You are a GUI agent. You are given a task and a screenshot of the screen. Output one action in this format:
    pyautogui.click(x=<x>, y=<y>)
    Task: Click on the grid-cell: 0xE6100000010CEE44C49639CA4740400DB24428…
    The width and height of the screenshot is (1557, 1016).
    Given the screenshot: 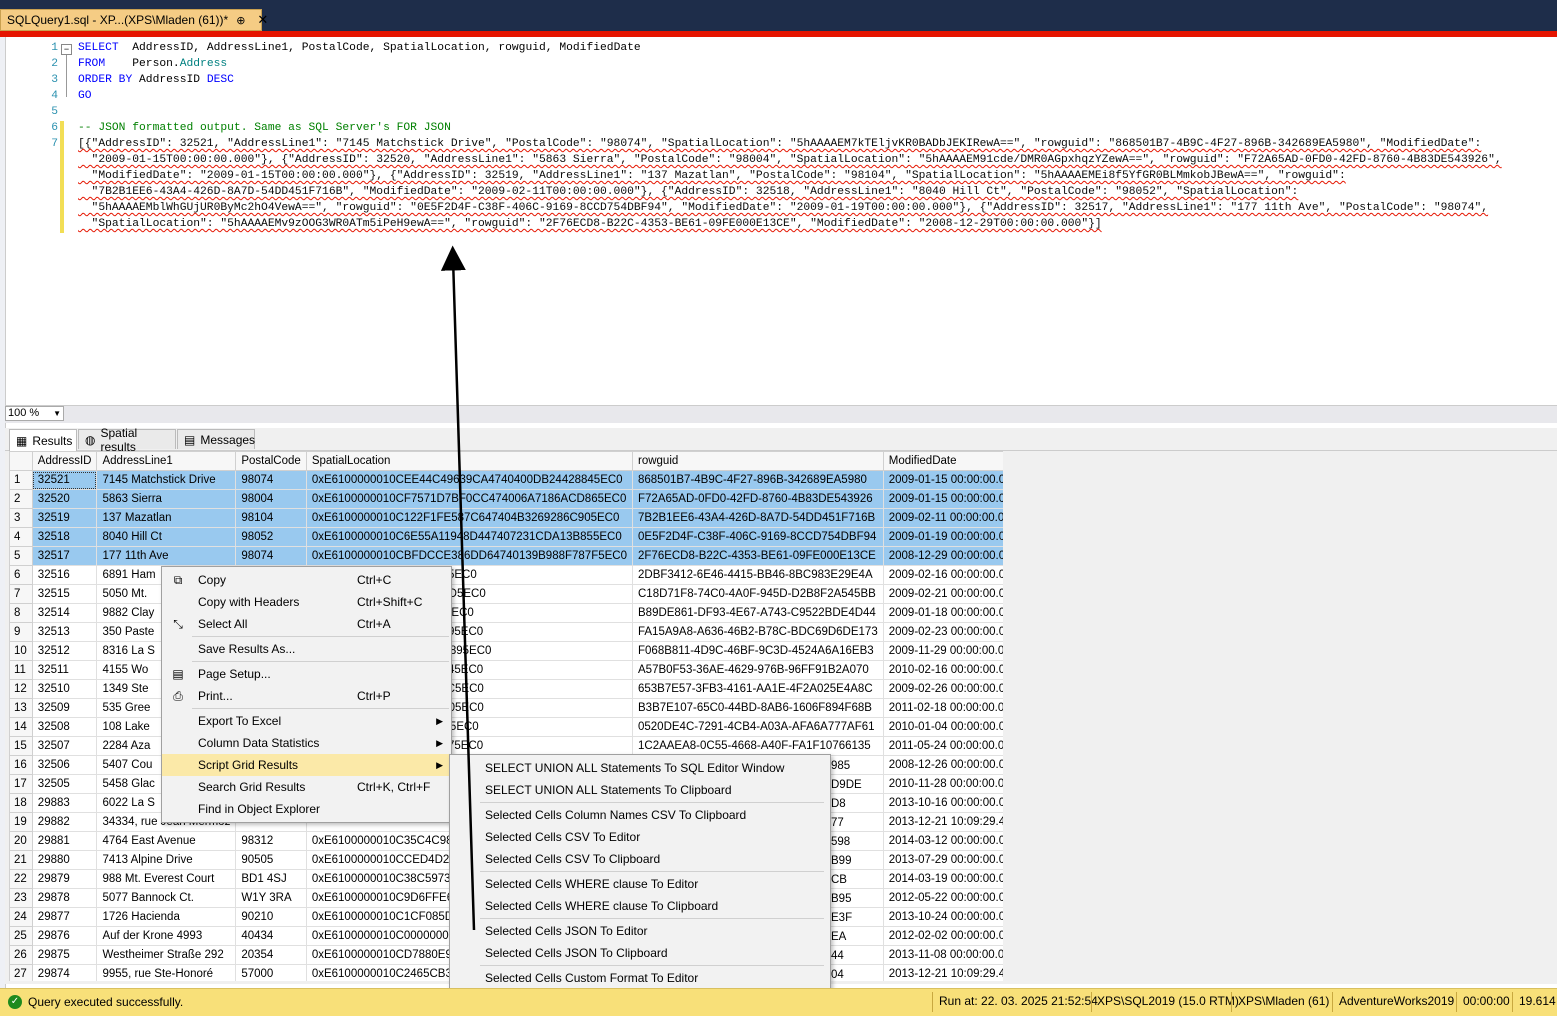 What is the action you would take?
    pyautogui.click(x=469, y=480)
    